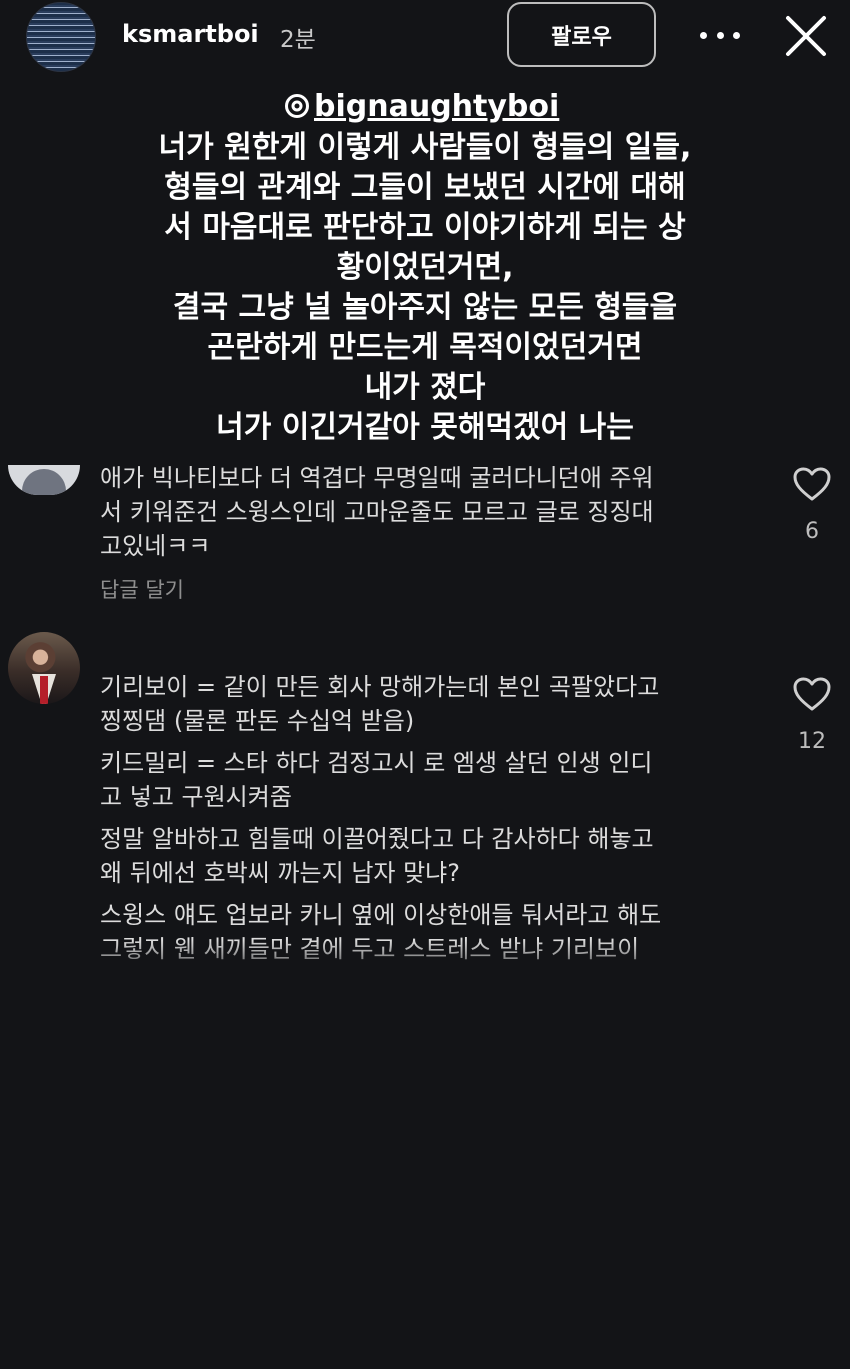 The height and width of the screenshot is (1369, 850). I want to click on comment-line: 애가 빅나티보다 더 역겹다 무명일때 굴러다니던애 주워, so click(377, 478).